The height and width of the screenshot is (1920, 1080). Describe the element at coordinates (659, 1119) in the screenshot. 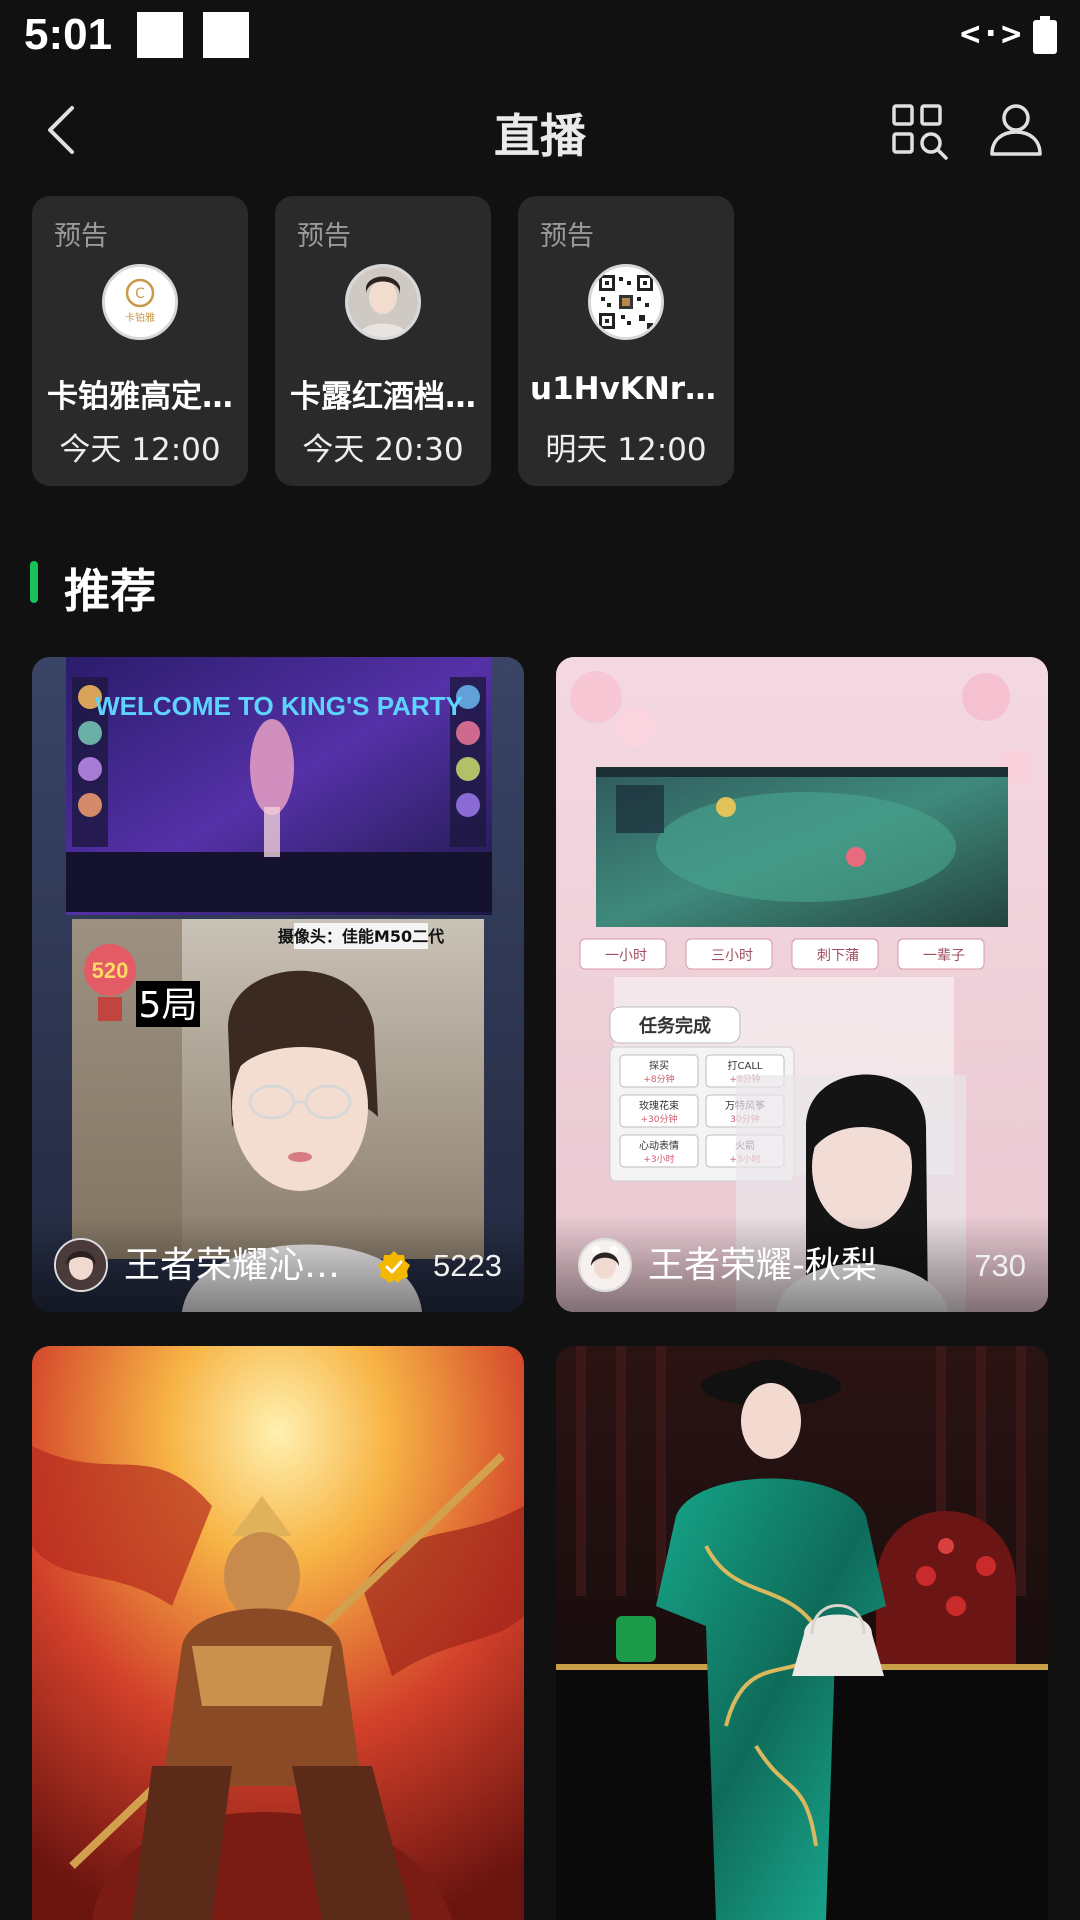

I see `svg-text: +30分钟` at that location.